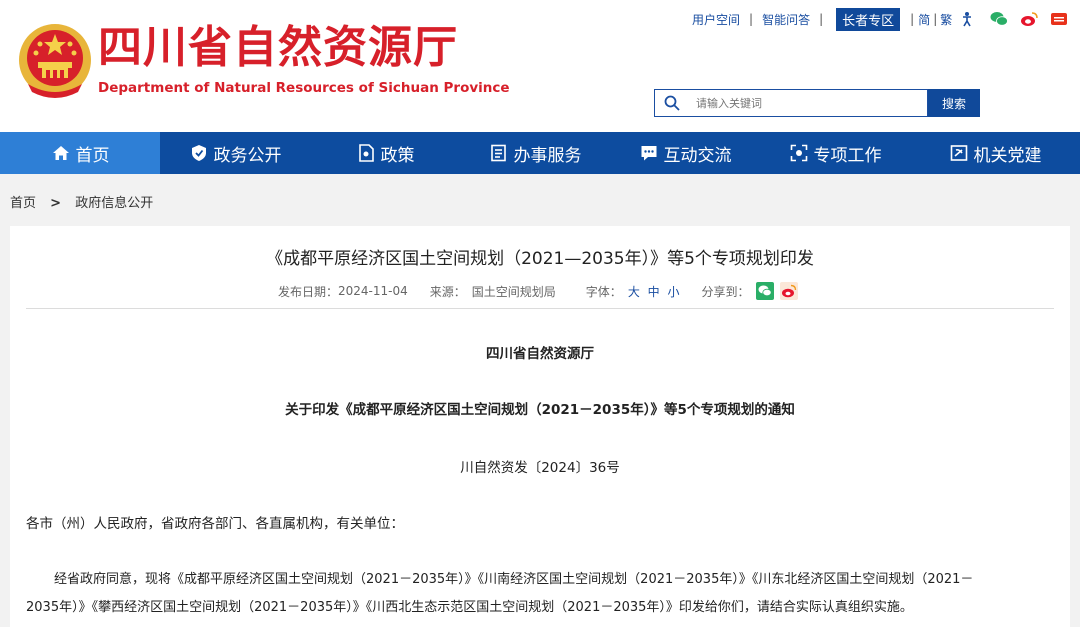  I want to click on font-large-button: 大, so click(634, 292).